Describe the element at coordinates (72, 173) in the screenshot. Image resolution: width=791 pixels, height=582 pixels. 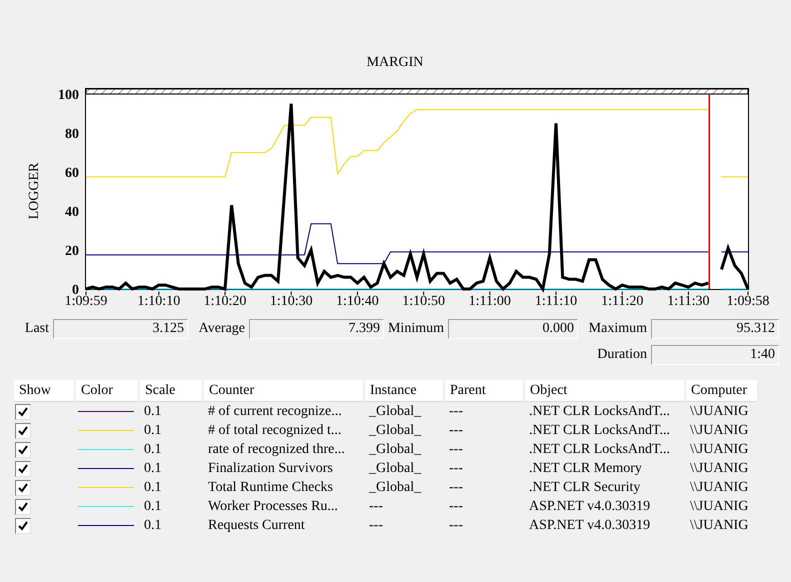
I see `y-tick-label: 60` at that location.